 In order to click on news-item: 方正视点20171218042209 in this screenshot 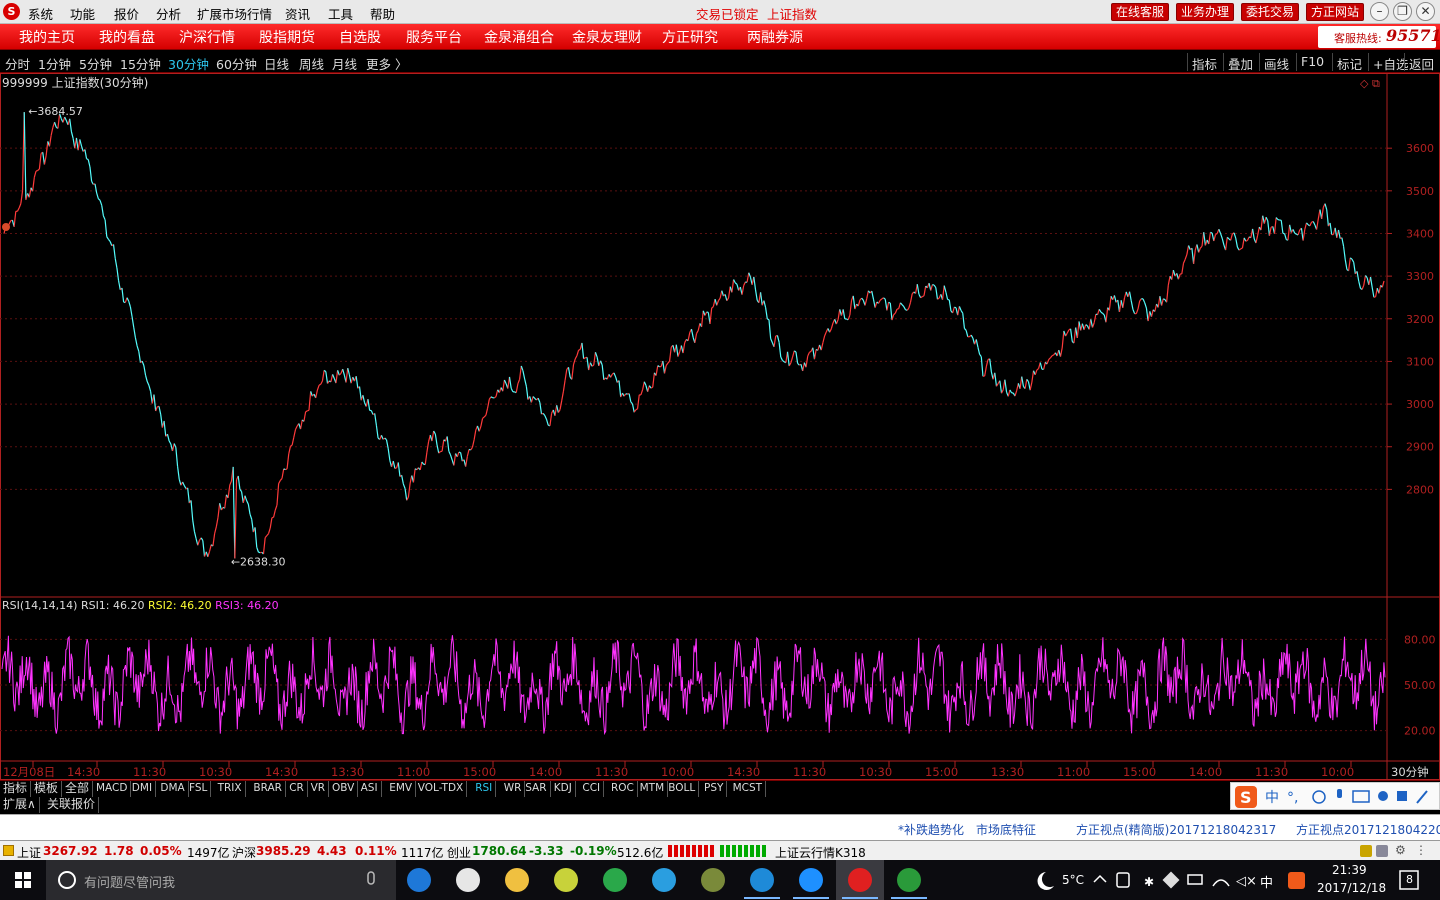, I will do `click(1368, 829)`.